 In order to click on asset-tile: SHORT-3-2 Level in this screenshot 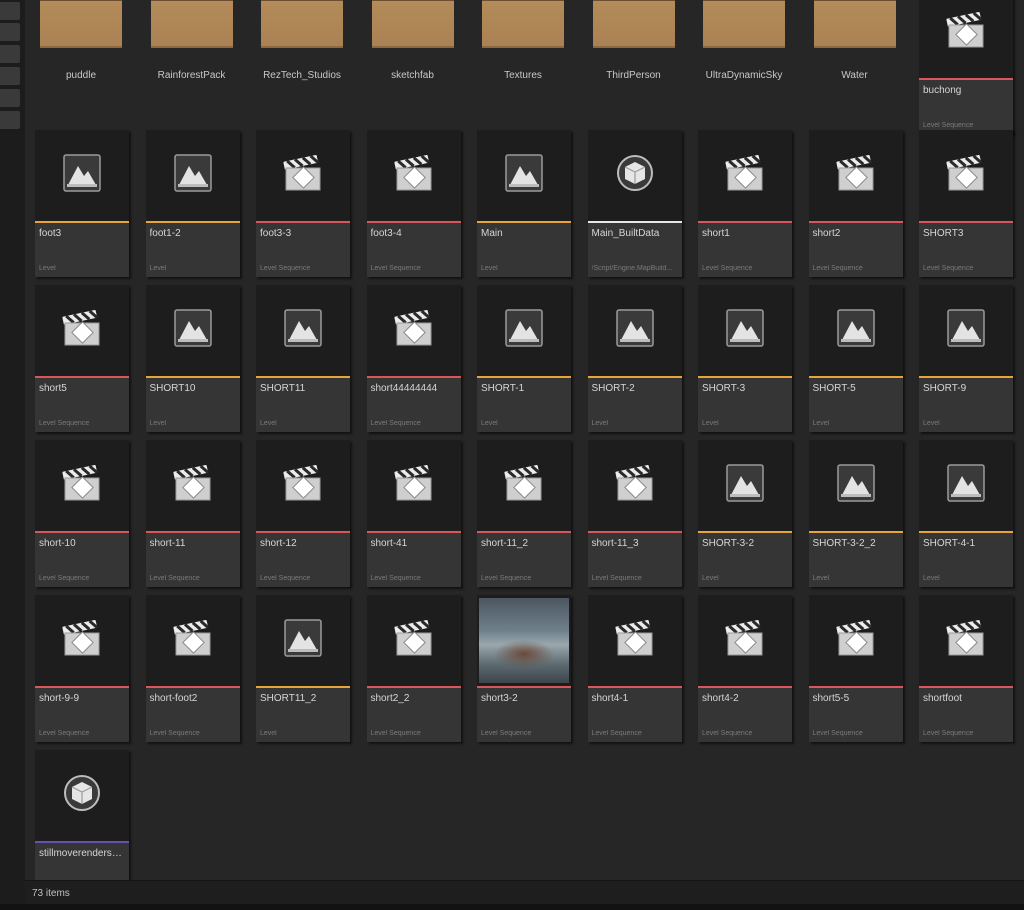, I will do `click(745, 513)`.